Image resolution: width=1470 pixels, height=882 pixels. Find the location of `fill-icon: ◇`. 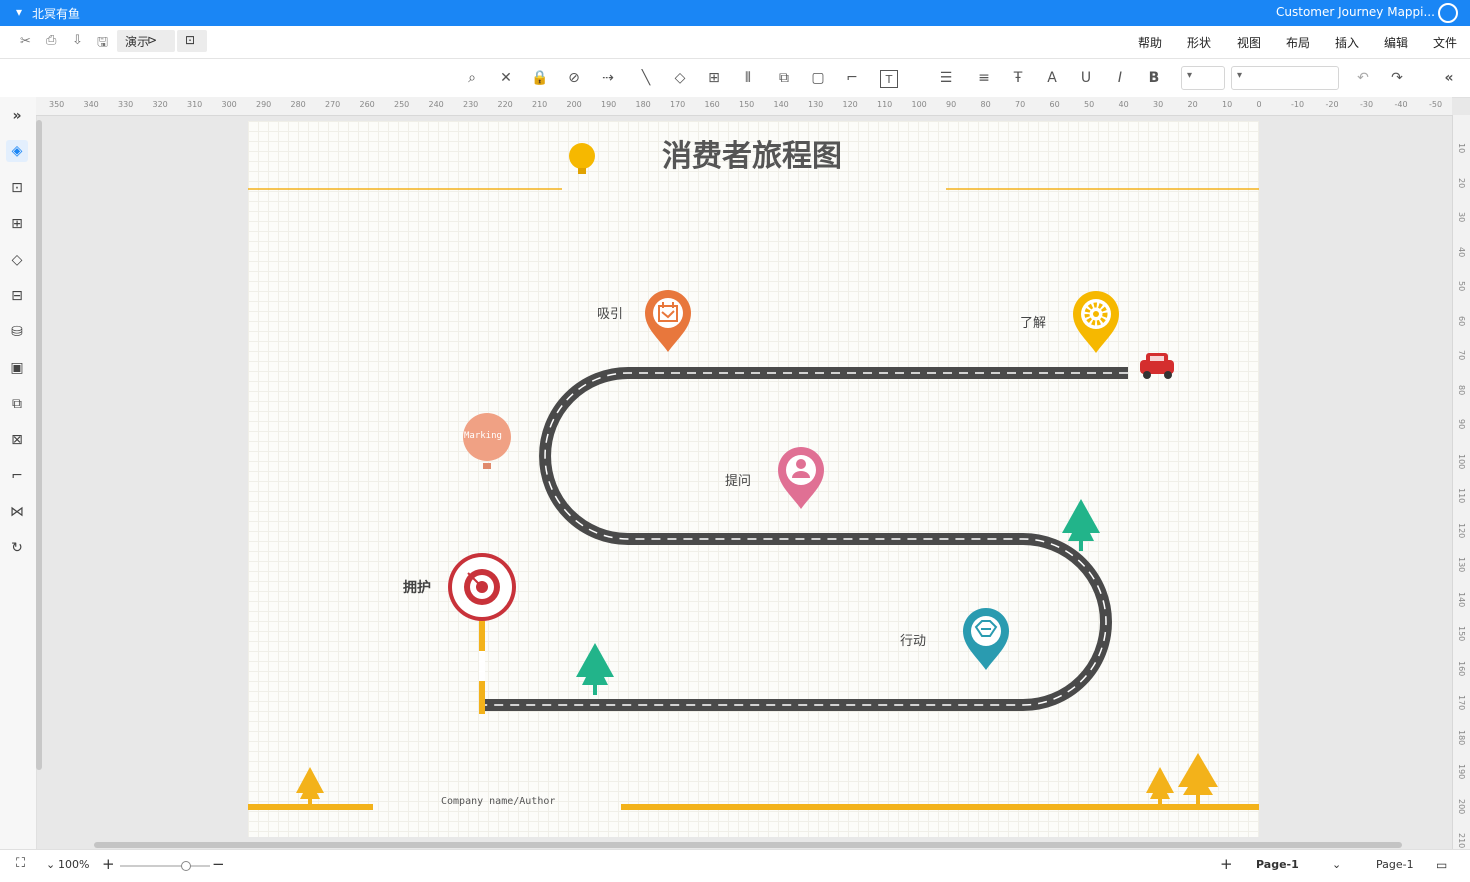

fill-icon: ◇ is located at coordinates (680, 78).